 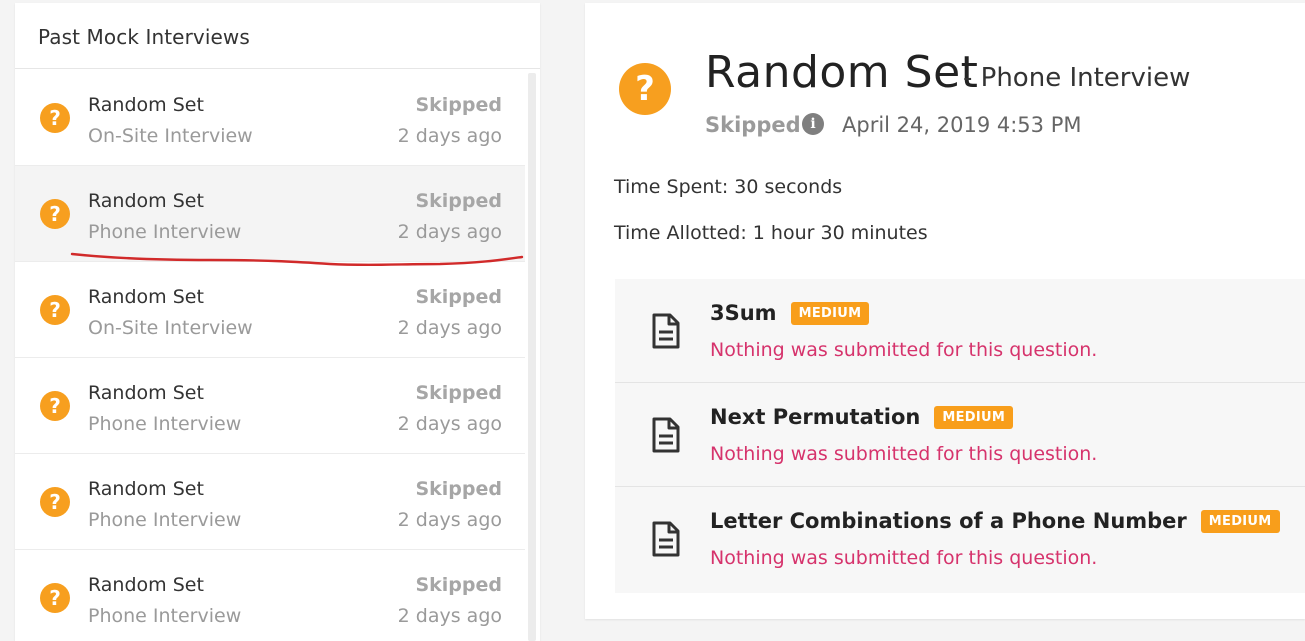 What do you see at coordinates (753, 125) in the screenshot?
I see `detail-status: Skipped` at bounding box center [753, 125].